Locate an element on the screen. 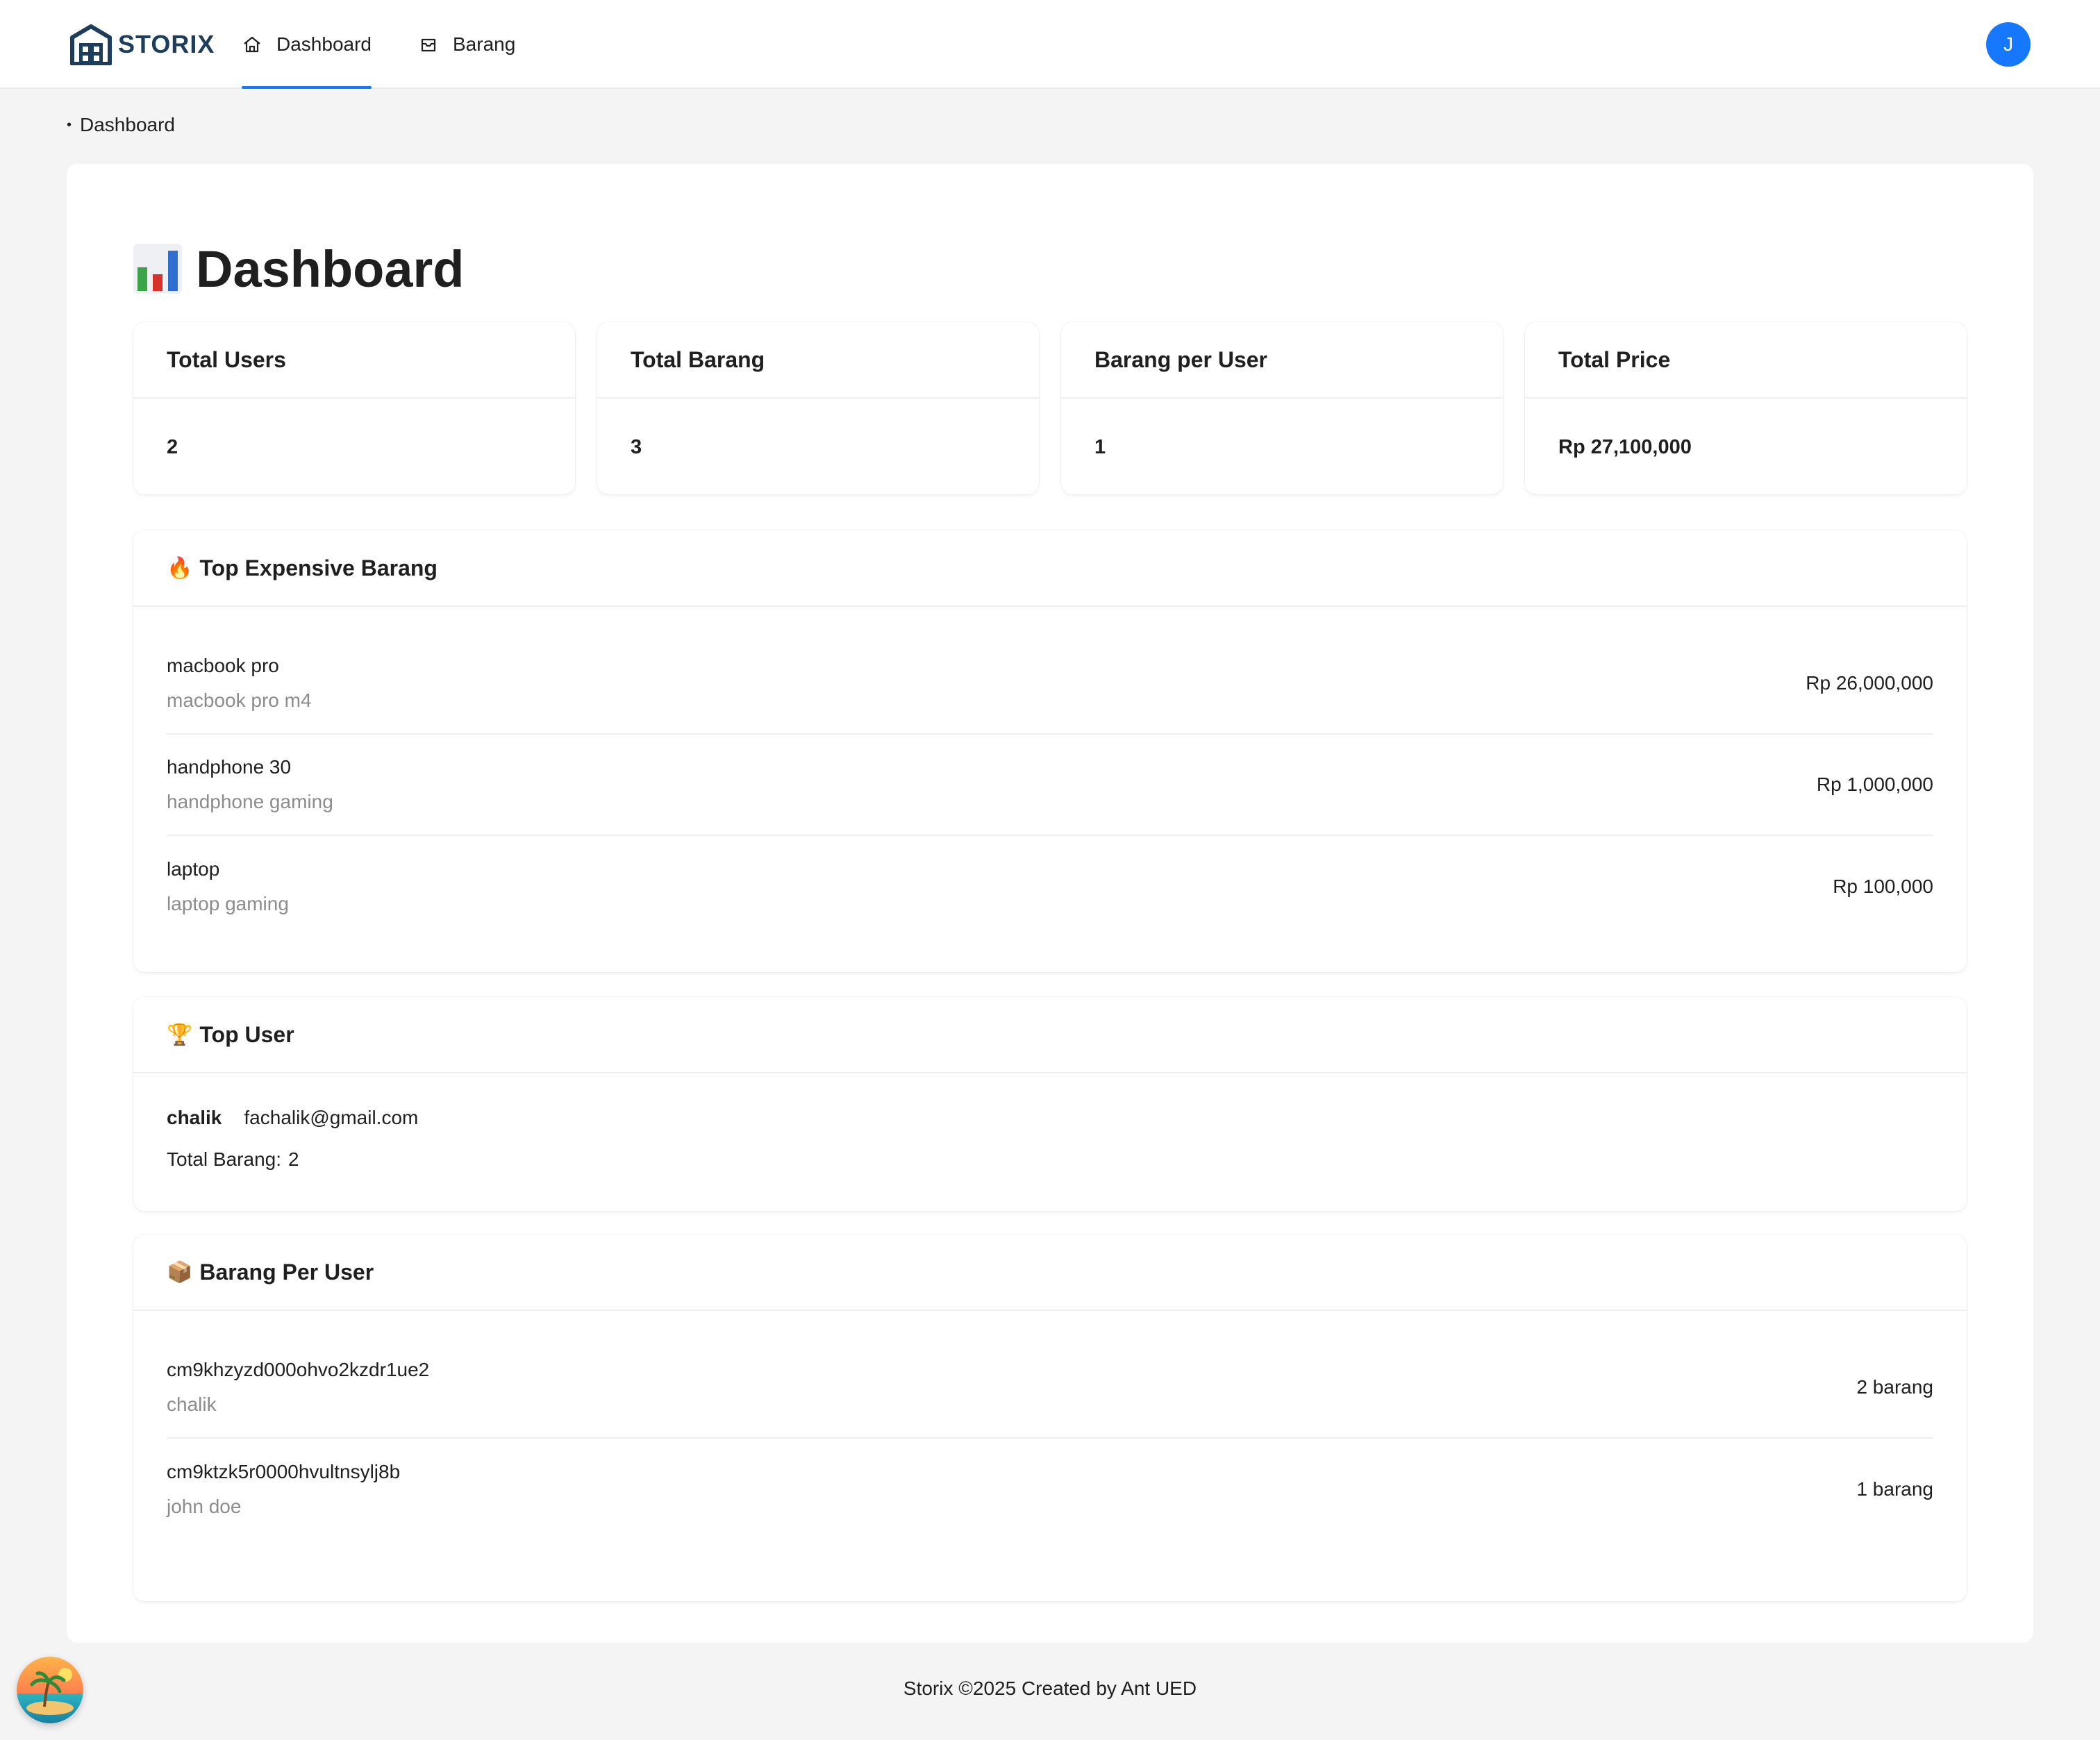  barang-count: 1 barang is located at coordinates (1894, 1489).